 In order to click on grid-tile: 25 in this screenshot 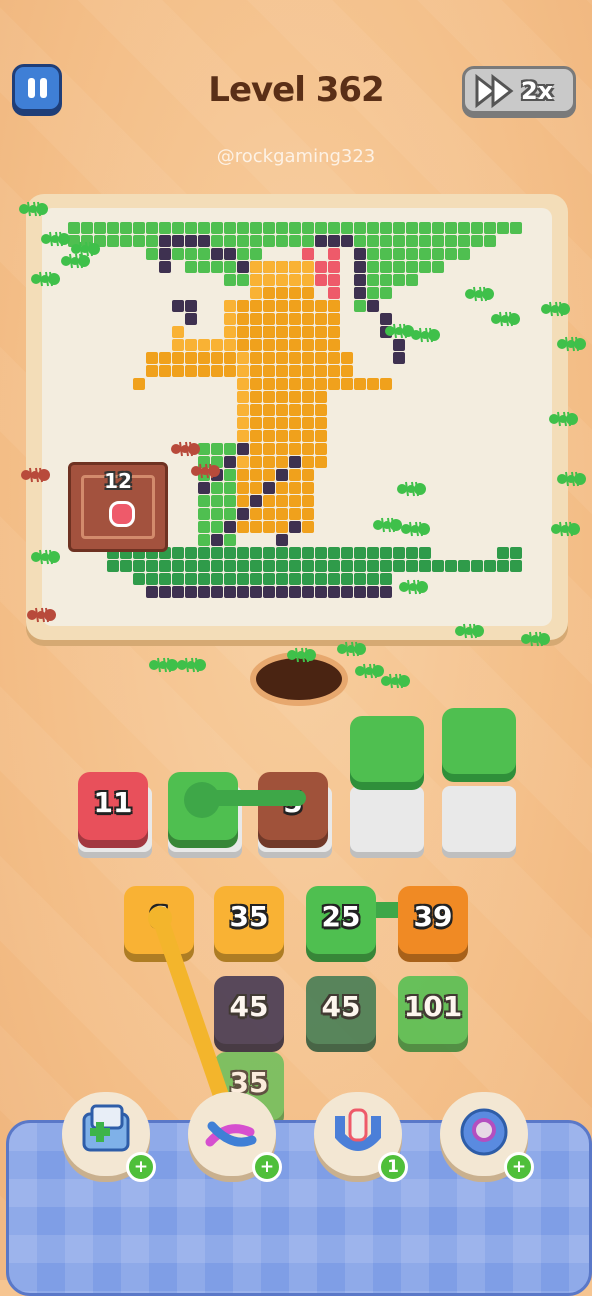, I will do `click(341, 920)`.